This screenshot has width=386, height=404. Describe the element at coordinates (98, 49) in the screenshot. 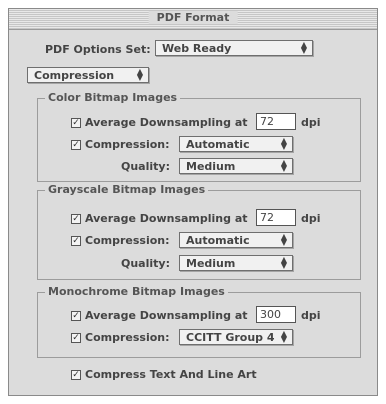

I see `options-set-label: PDF Options Set:` at that location.